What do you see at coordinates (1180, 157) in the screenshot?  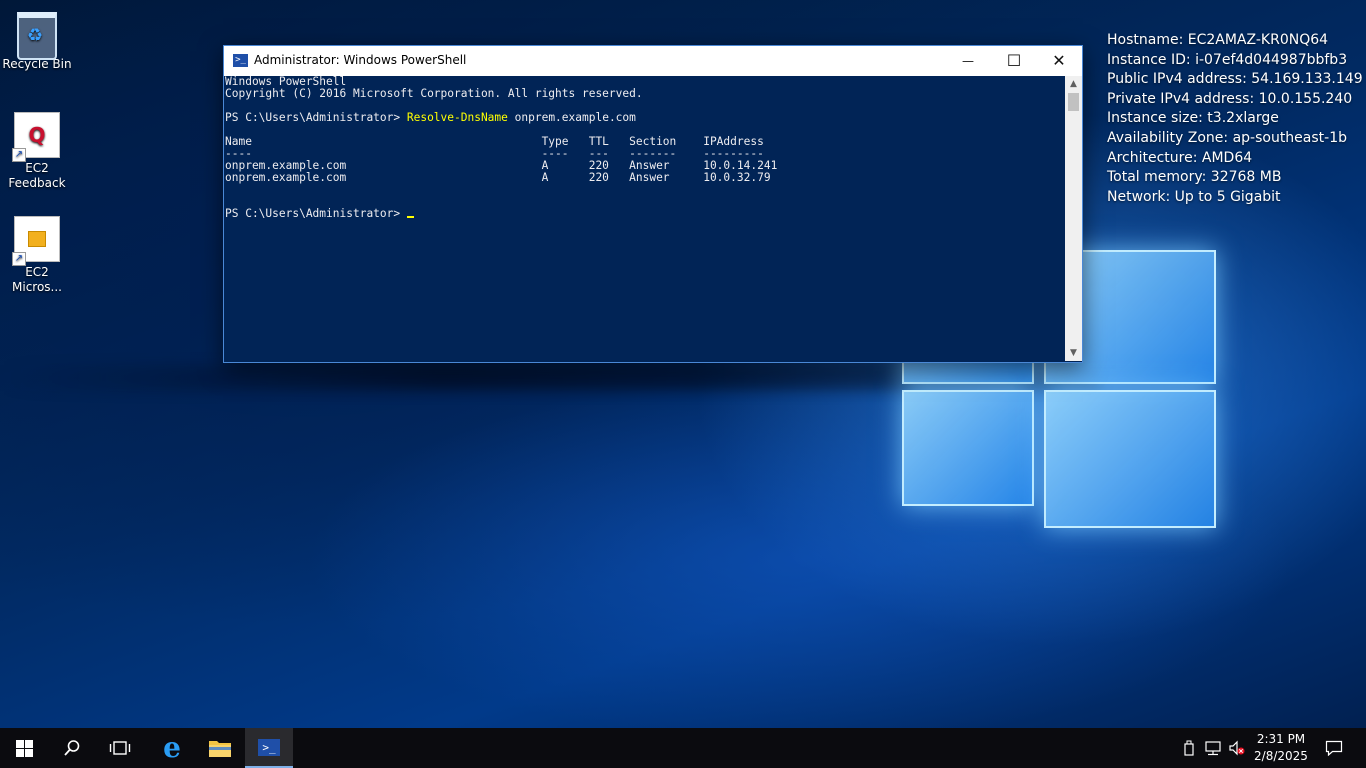 I see `info-architecture: Architecture: AMD64` at bounding box center [1180, 157].